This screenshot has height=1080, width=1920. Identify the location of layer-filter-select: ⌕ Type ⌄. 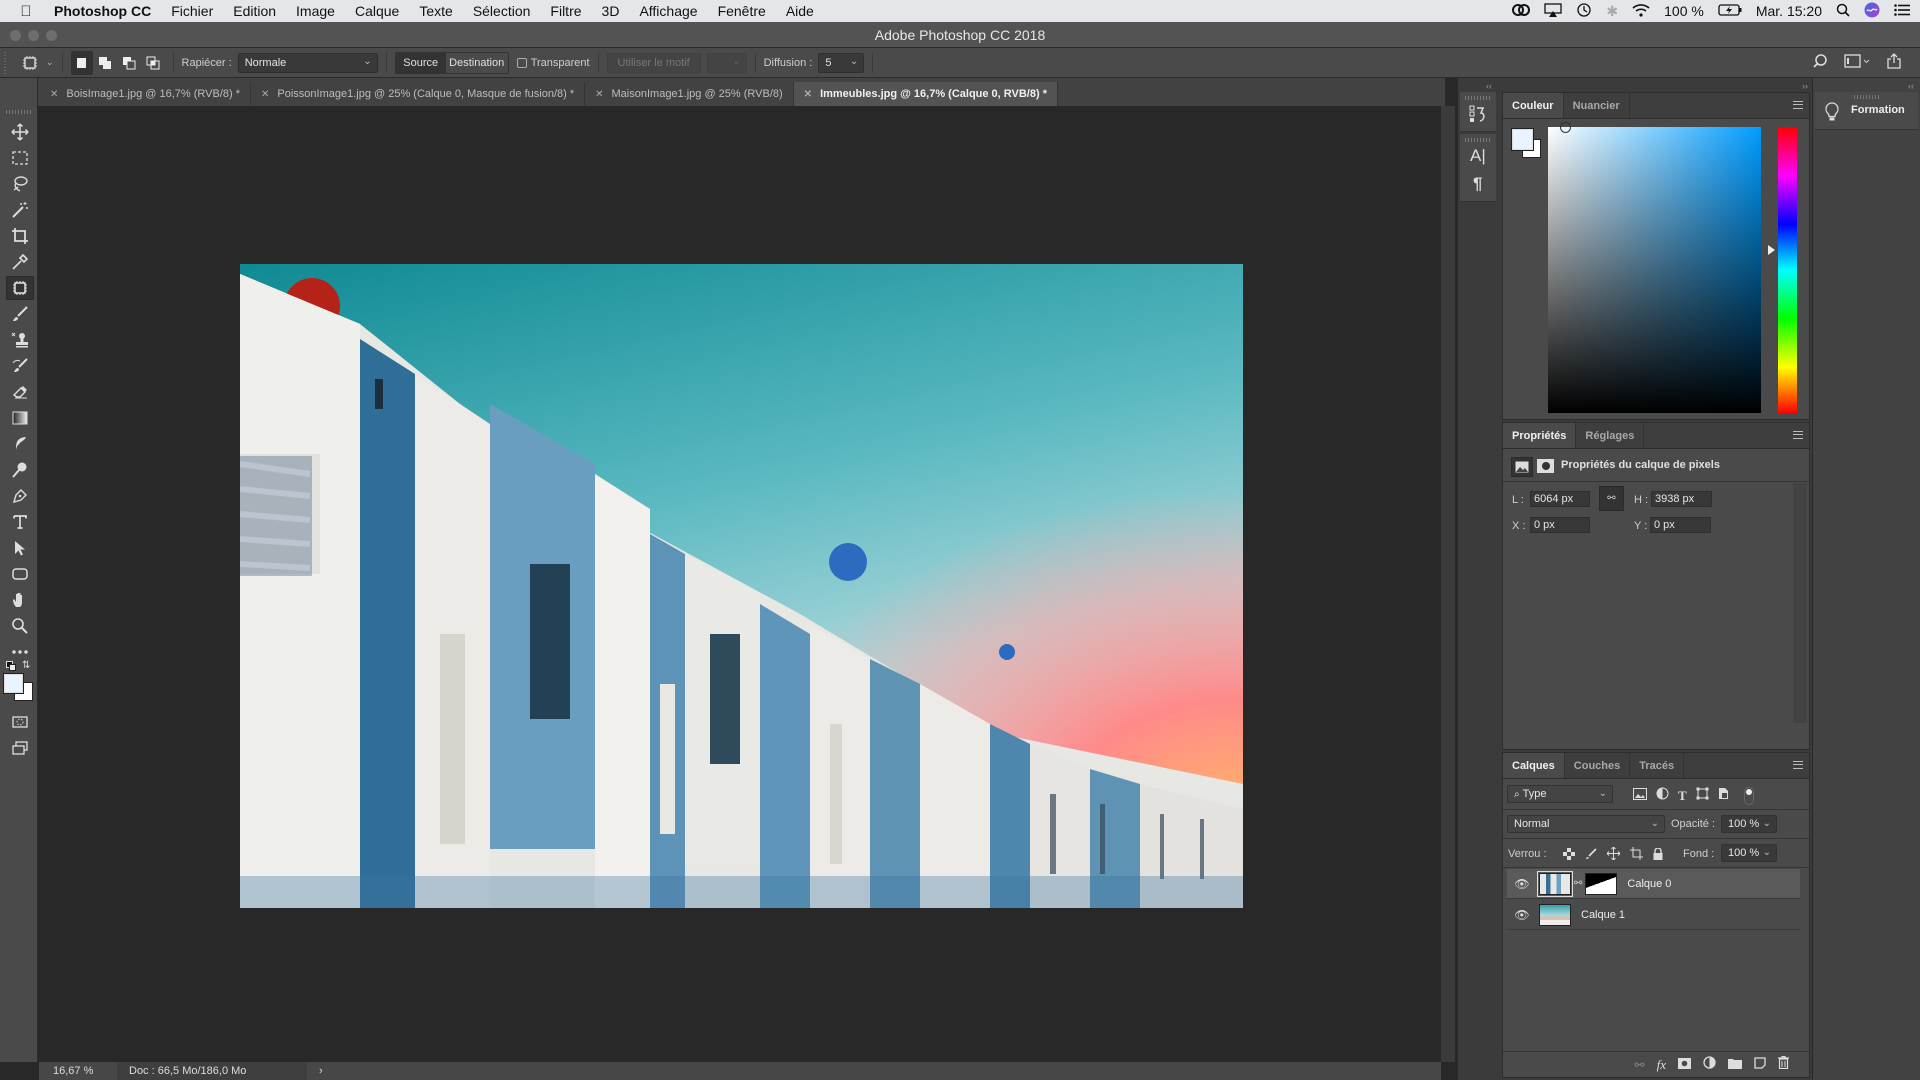
(1560, 794).